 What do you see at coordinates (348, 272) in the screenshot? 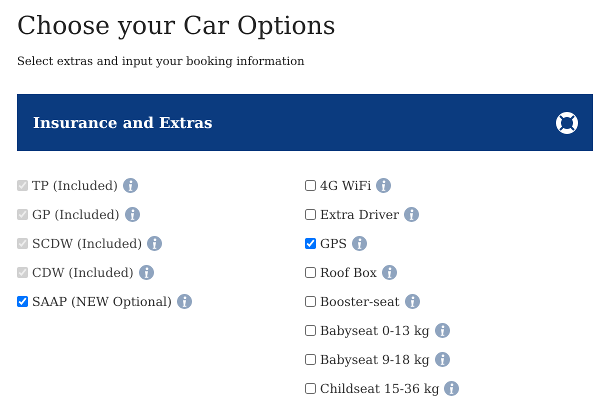
I see `option-label: Roof Box` at bounding box center [348, 272].